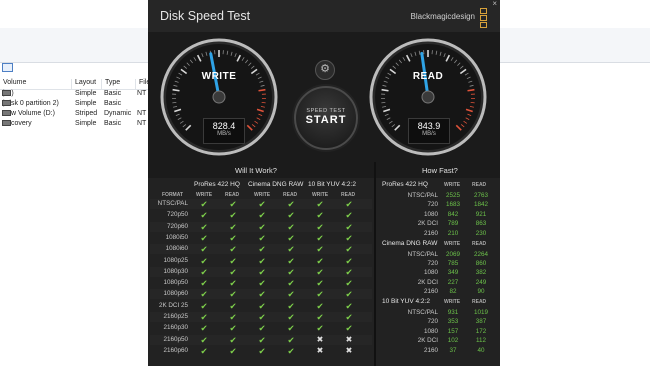 Image resolution: width=650 pixels, height=366 pixels. I want to click on speed-read-value: 2264, so click(480, 254).